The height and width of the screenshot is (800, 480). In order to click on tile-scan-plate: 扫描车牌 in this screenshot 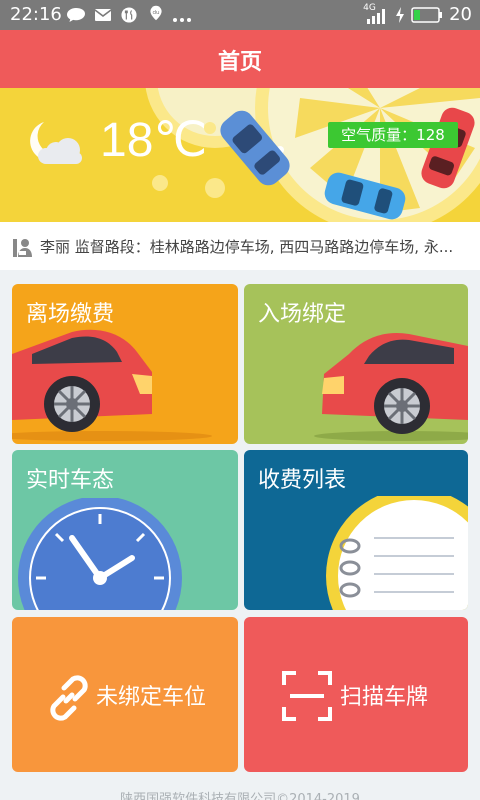, I will do `click(356, 694)`.